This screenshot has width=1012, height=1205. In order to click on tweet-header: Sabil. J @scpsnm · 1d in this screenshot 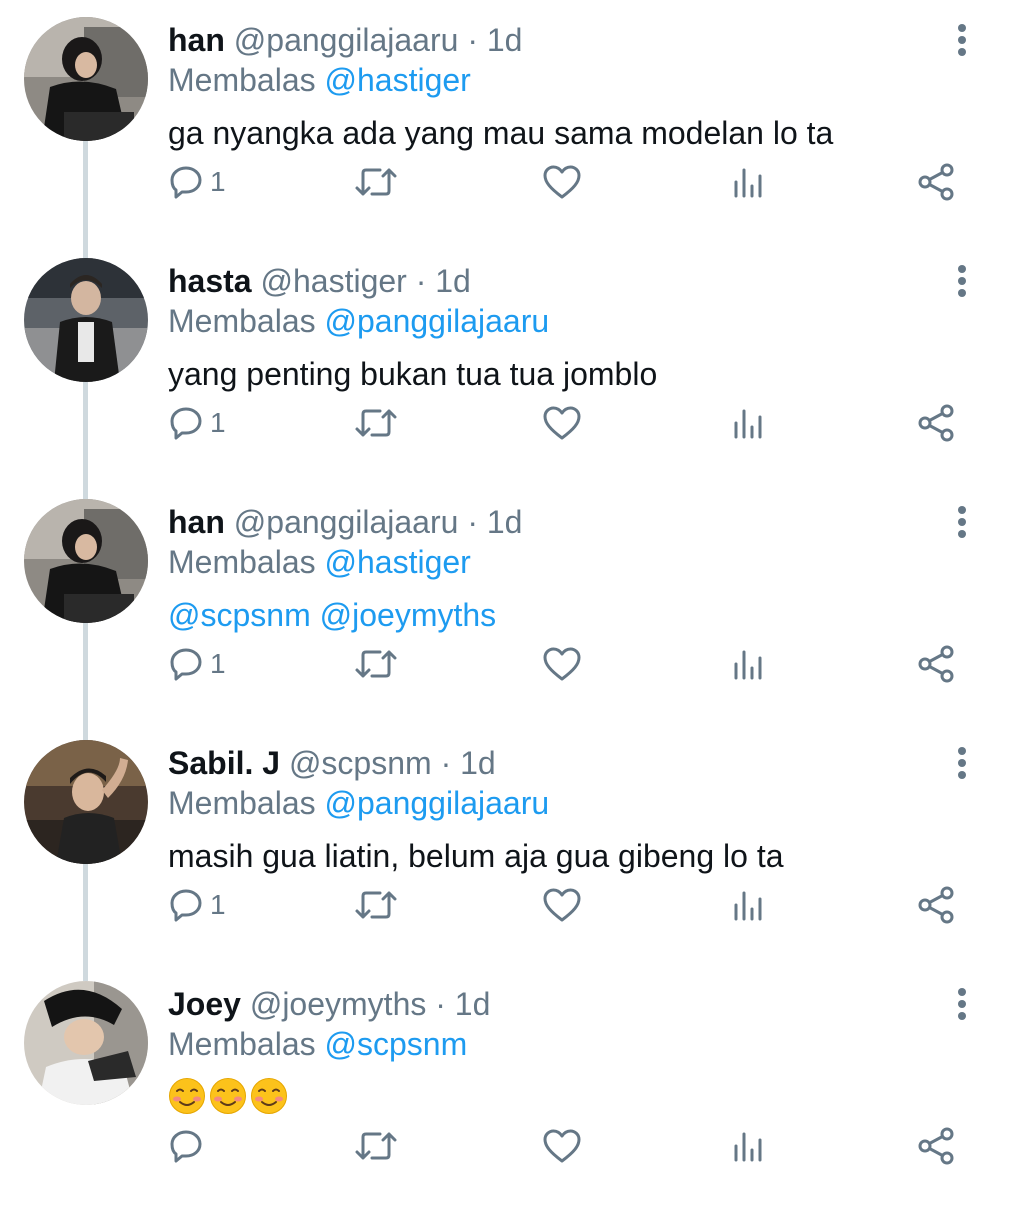, I will do `click(332, 763)`.